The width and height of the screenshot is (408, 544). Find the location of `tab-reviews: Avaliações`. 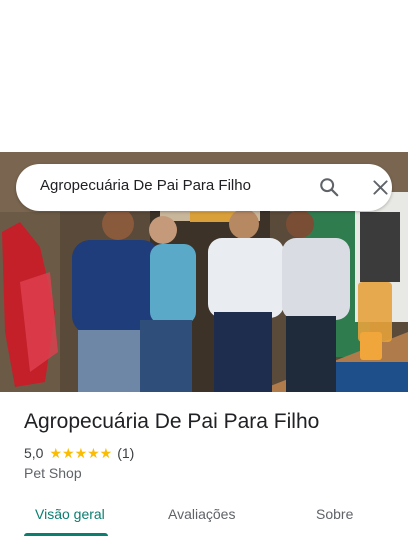

tab-reviews: Avaliações is located at coordinates (201, 514).